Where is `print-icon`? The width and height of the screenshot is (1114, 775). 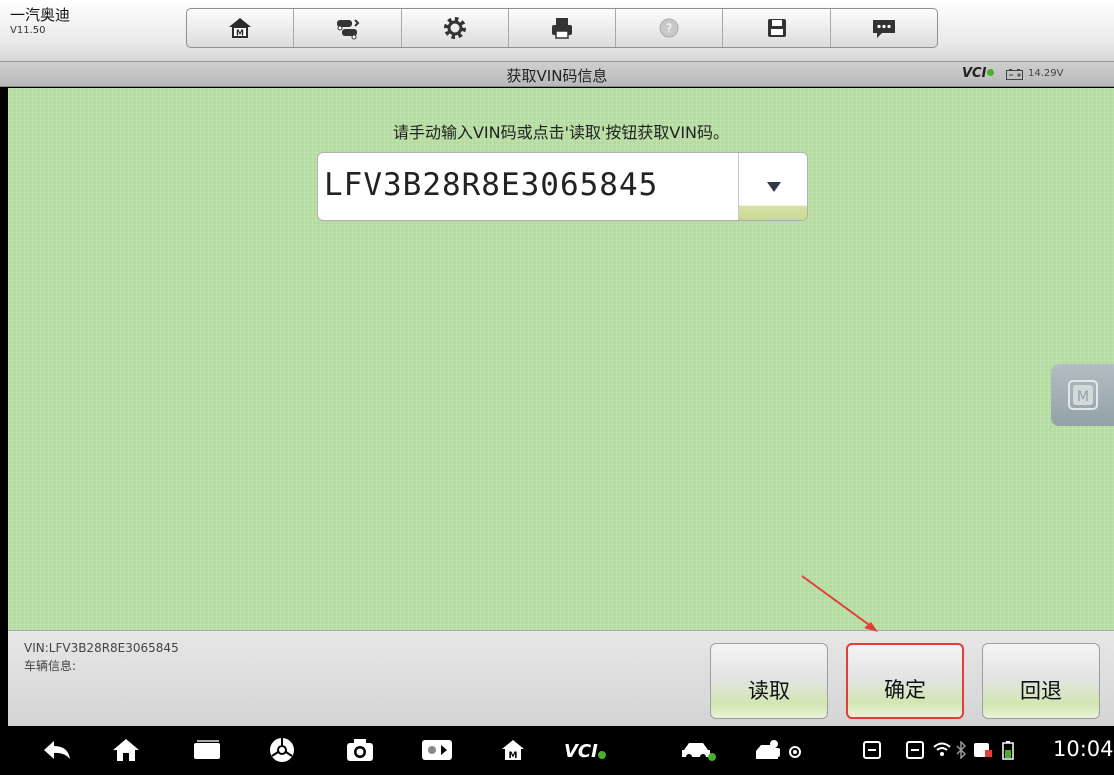
print-icon is located at coordinates (561, 28).